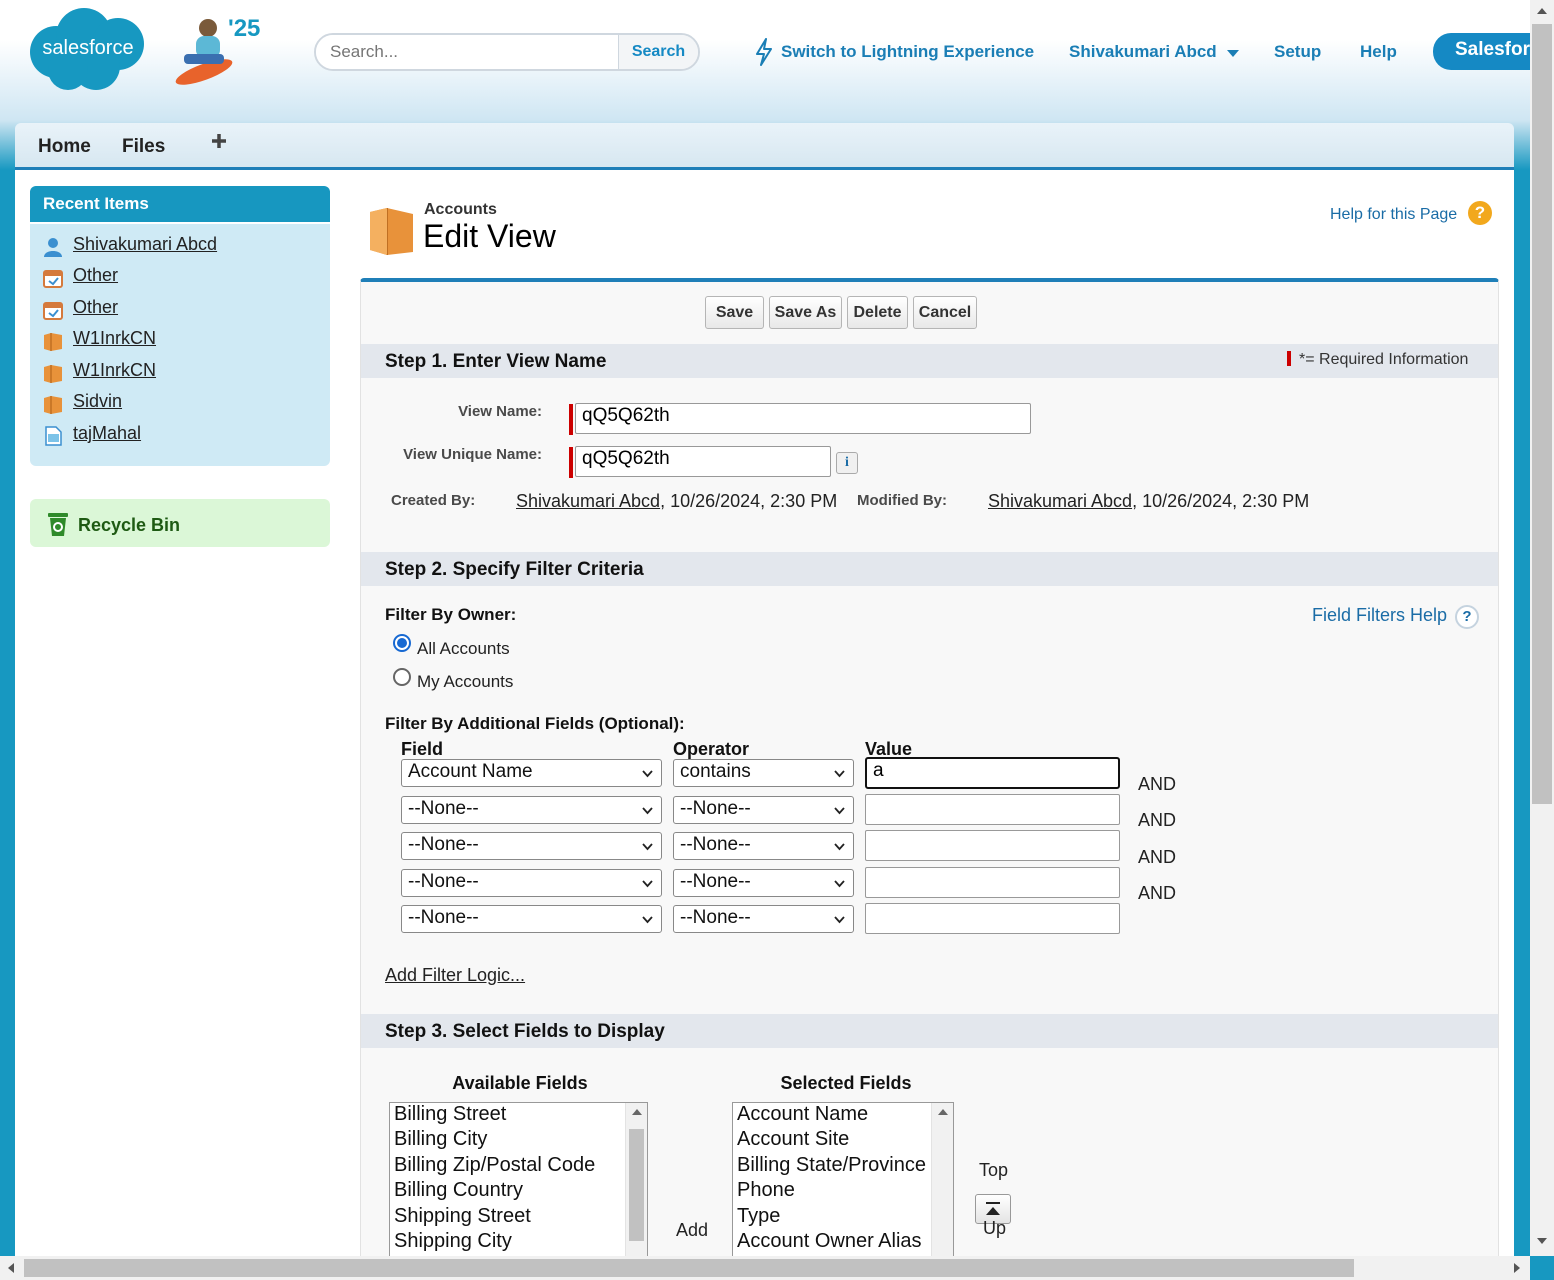 Image resolution: width=1554 pixels, height=1280 pixels. What do you see at coordinates (219, 141) in the screenshot?
I see `plus-icon` at bounding box center [219, 141].